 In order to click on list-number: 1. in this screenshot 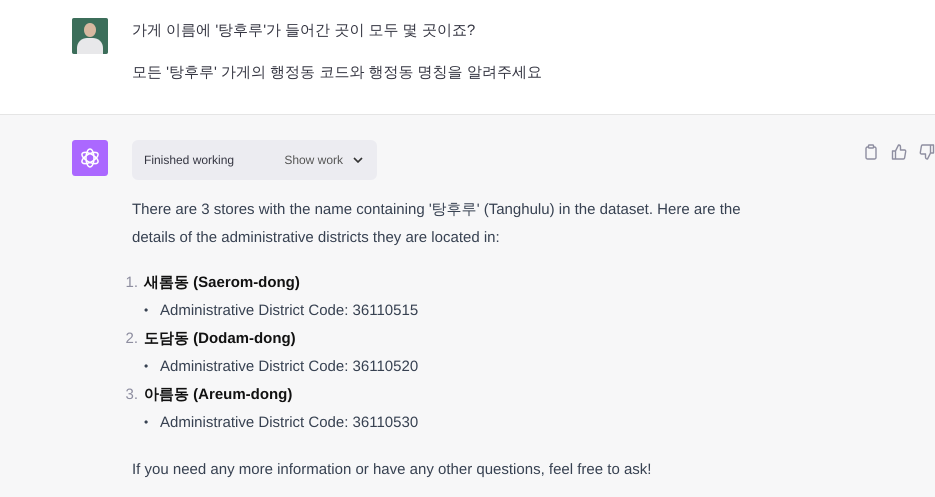, I will do `click(131, 282)`.